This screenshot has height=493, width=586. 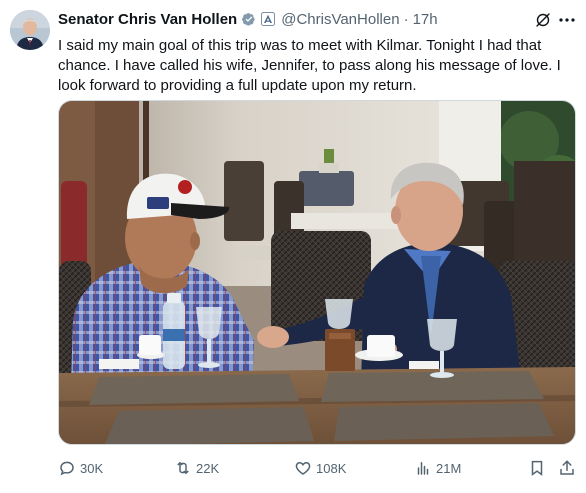 I want to click on more-options-icon, so click(x=567, y=20).